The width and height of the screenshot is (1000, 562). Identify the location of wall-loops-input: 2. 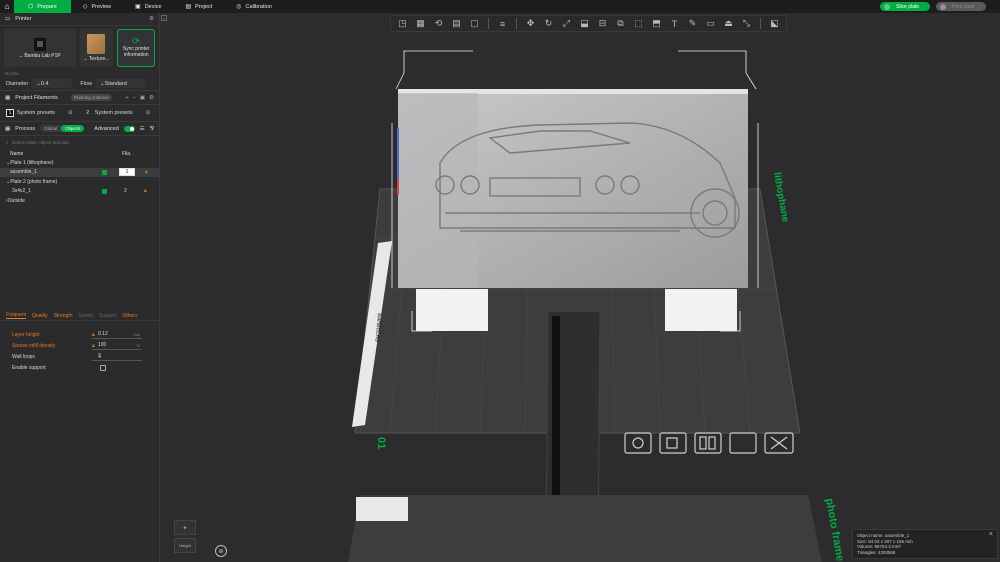
(117, 357).